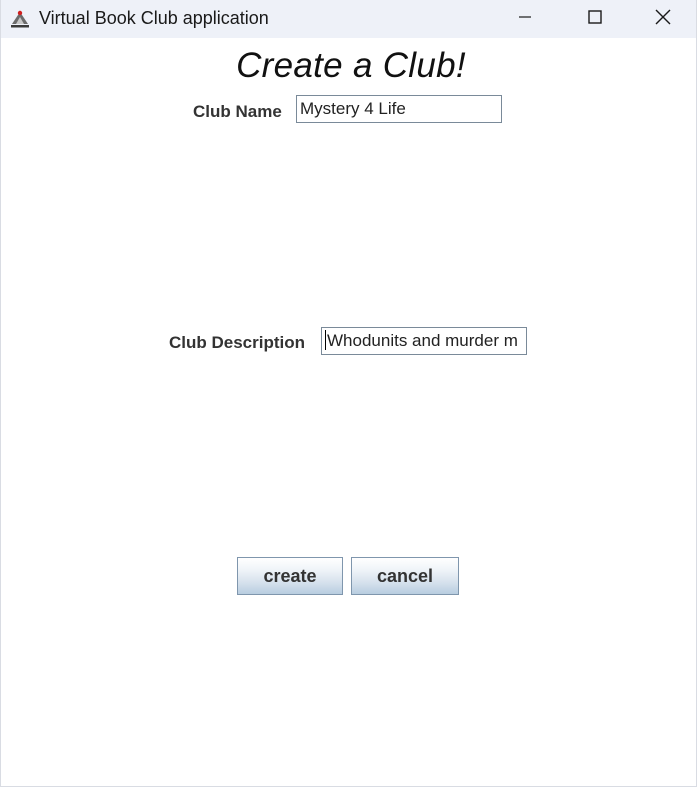 The width and height of the screenshot is (697, 787). I want to click on page-title: Create a Club!, so click(351, 65).